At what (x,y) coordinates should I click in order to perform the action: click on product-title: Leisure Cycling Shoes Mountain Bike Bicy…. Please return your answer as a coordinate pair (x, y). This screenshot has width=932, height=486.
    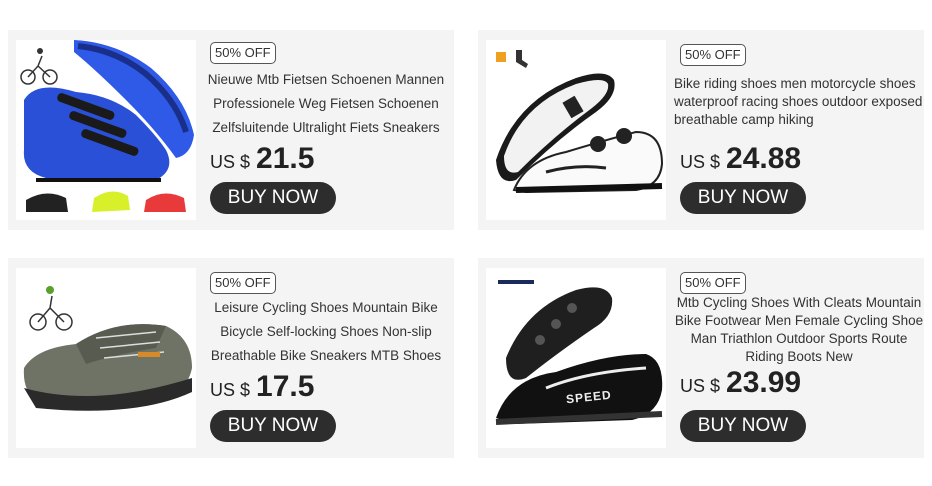
    Looking at the image, I should click on (326, 332).